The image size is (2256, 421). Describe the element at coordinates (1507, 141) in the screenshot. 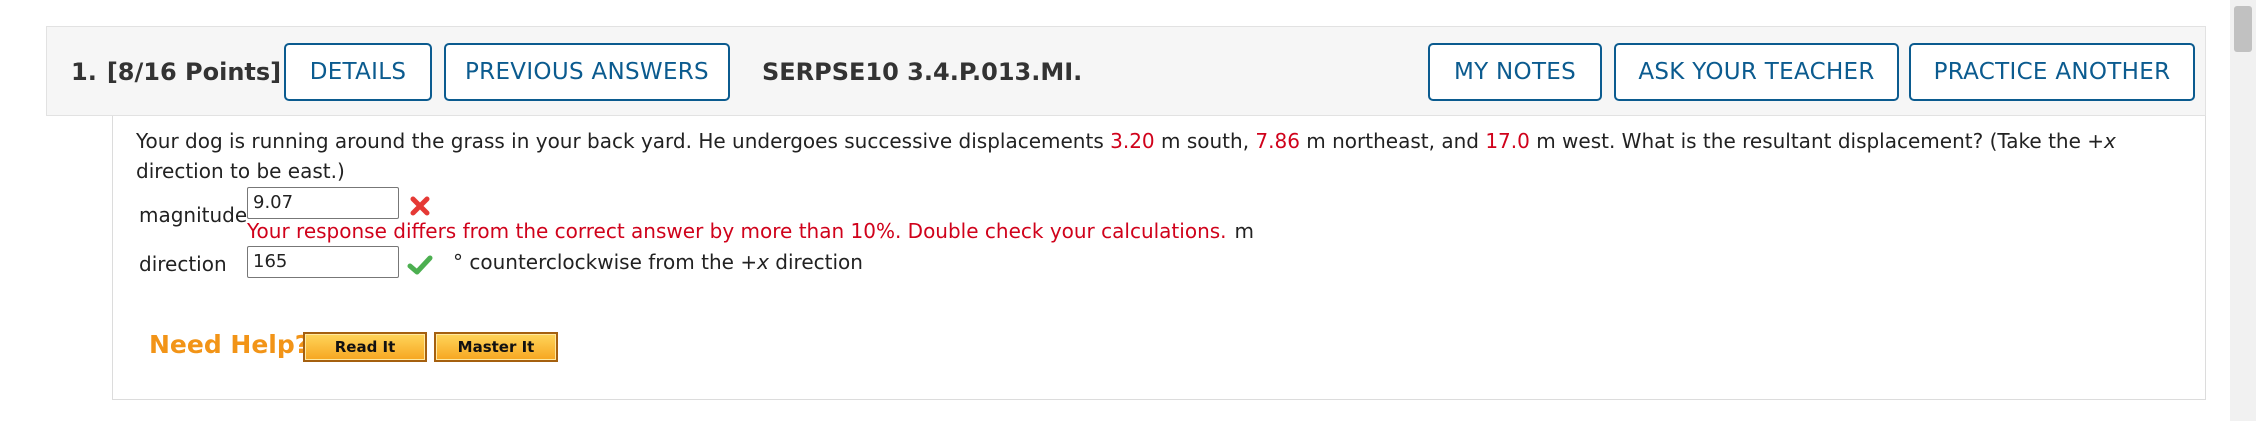

I see `displacement-3: 17.0` at that location.